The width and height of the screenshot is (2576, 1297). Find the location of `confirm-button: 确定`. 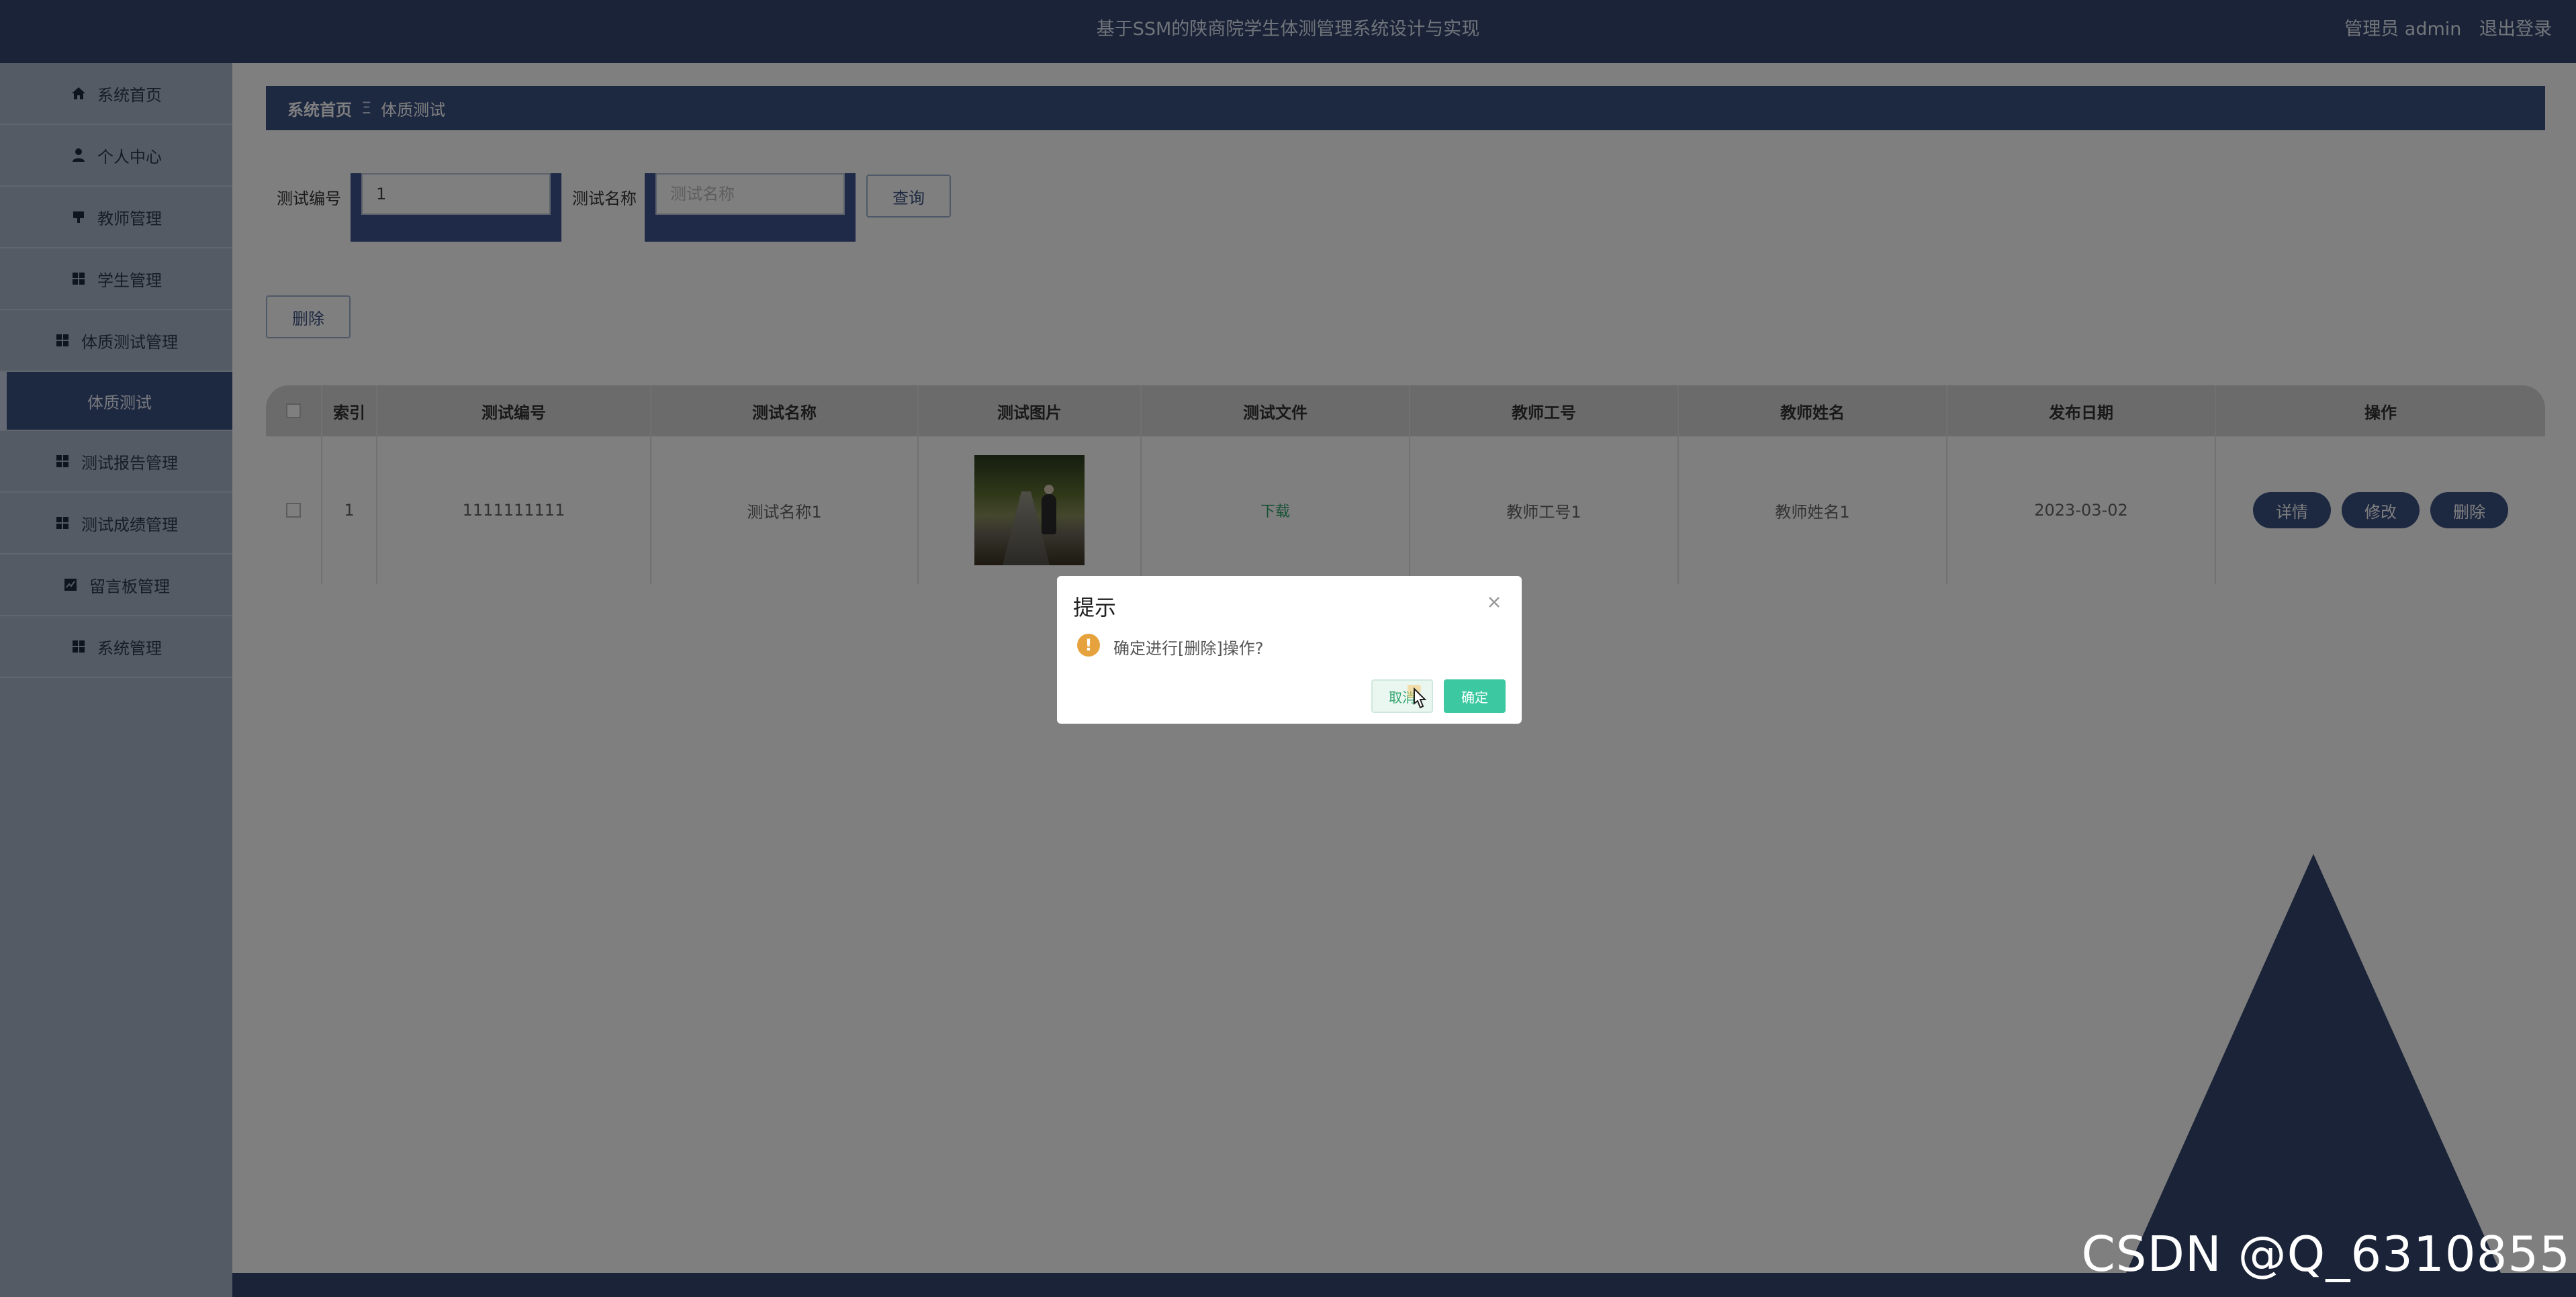

confirm-button: 确定 is located at coordinates (1475, 696).